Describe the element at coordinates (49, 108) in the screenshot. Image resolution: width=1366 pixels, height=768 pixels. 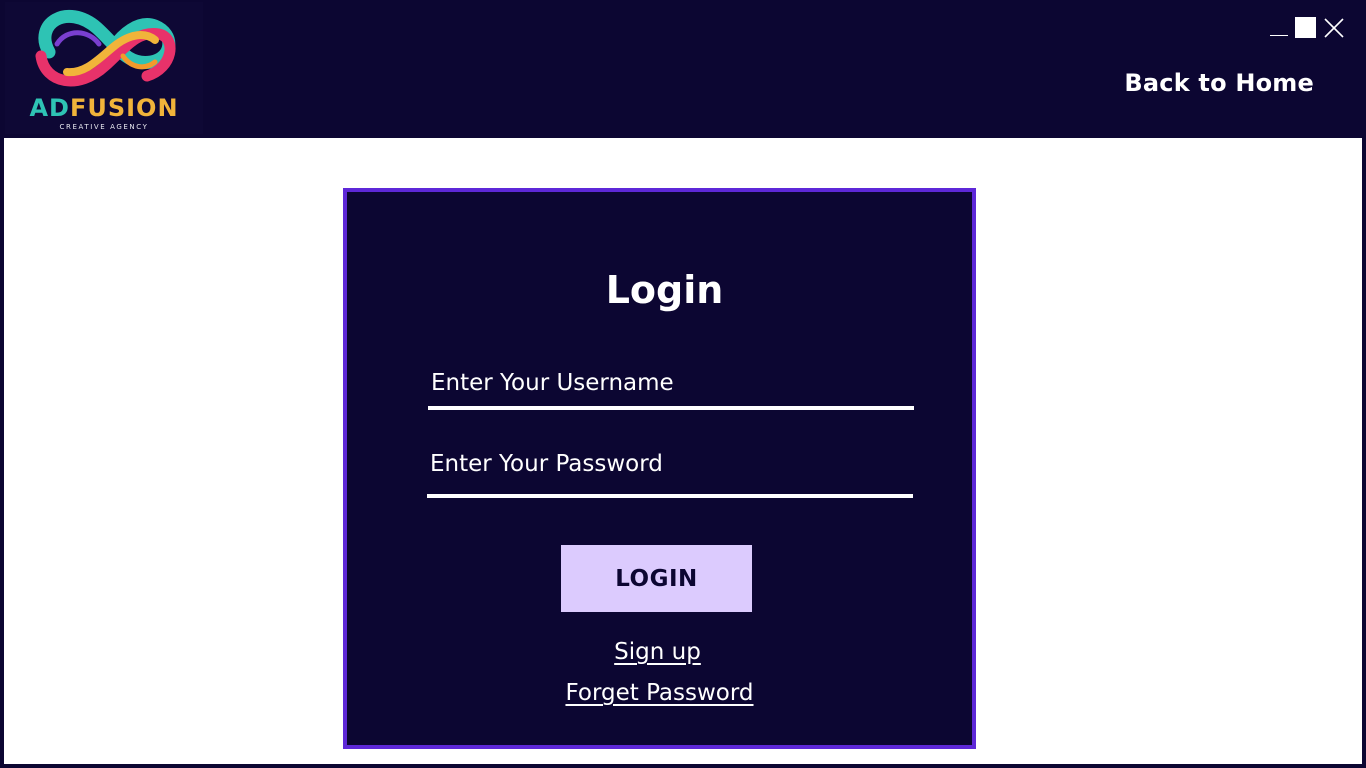
I see `brand-name-prefix: AD` at that location.